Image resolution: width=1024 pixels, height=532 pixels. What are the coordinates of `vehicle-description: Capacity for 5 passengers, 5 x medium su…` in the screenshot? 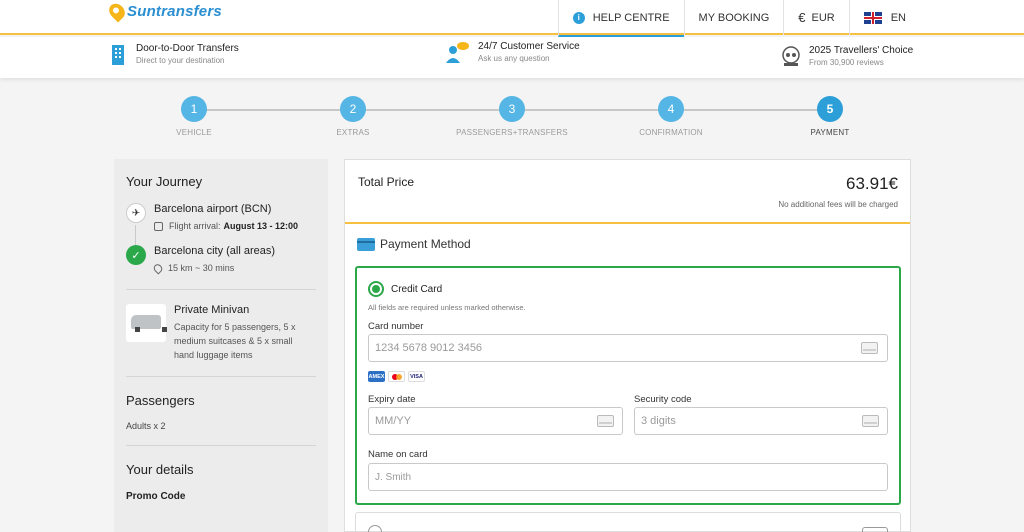 It's located at (235, 341).